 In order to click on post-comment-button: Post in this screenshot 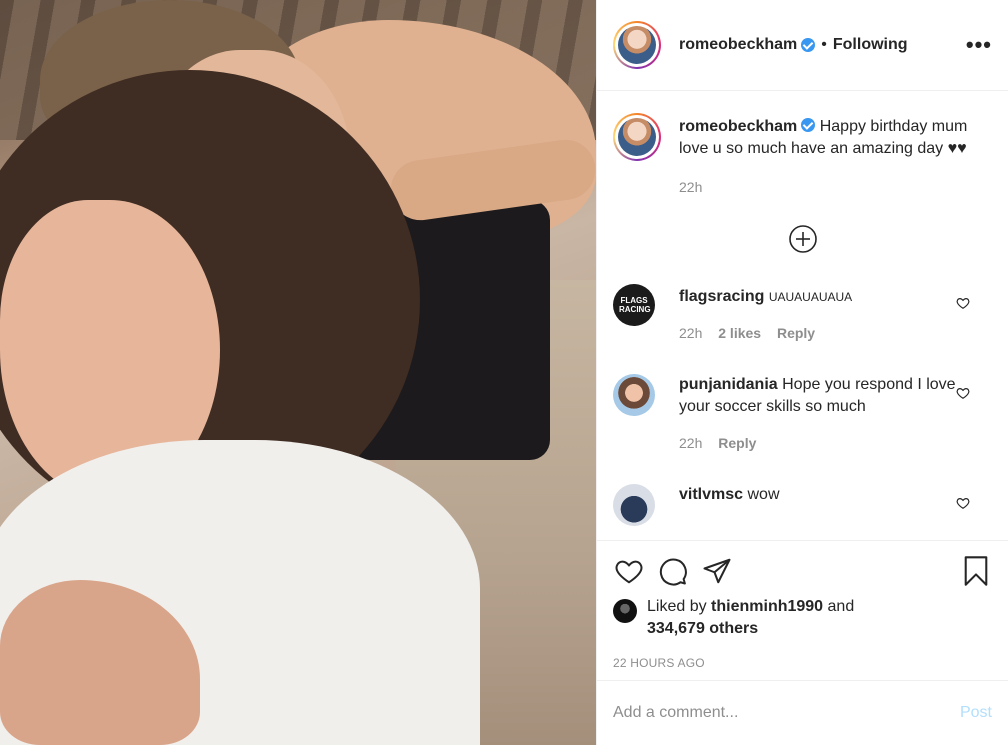, I will do `click(976, 713)`.